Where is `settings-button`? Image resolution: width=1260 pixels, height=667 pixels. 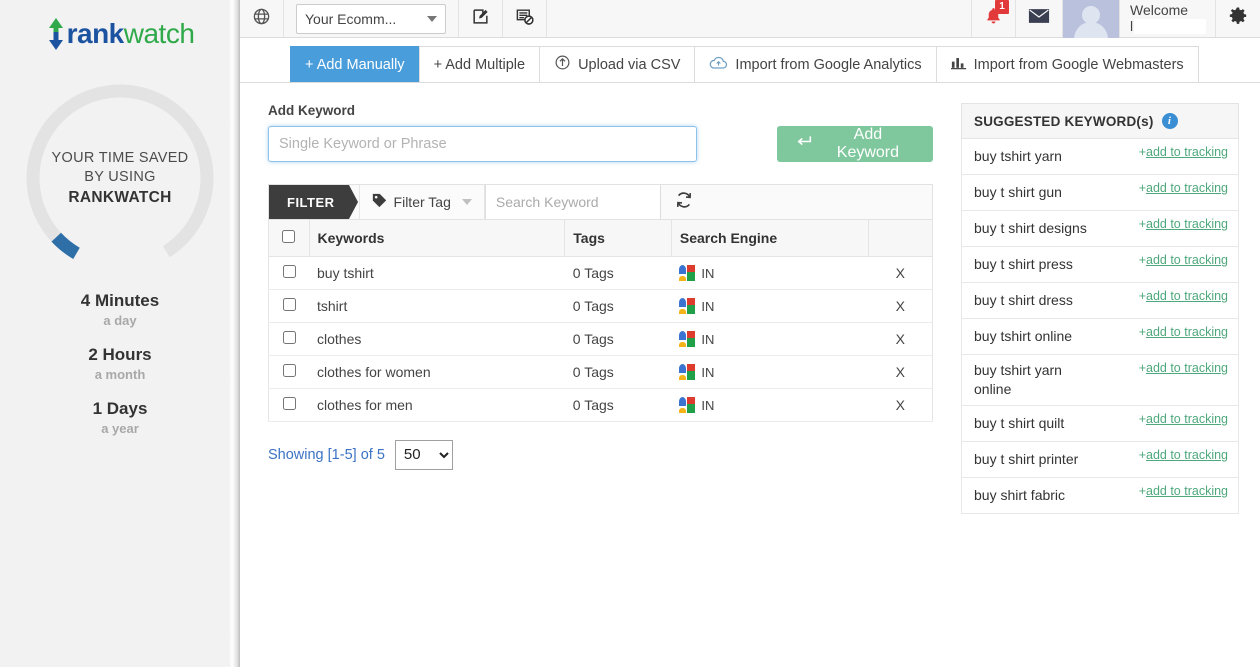
settings-button is located at coordinates (1238, 18).